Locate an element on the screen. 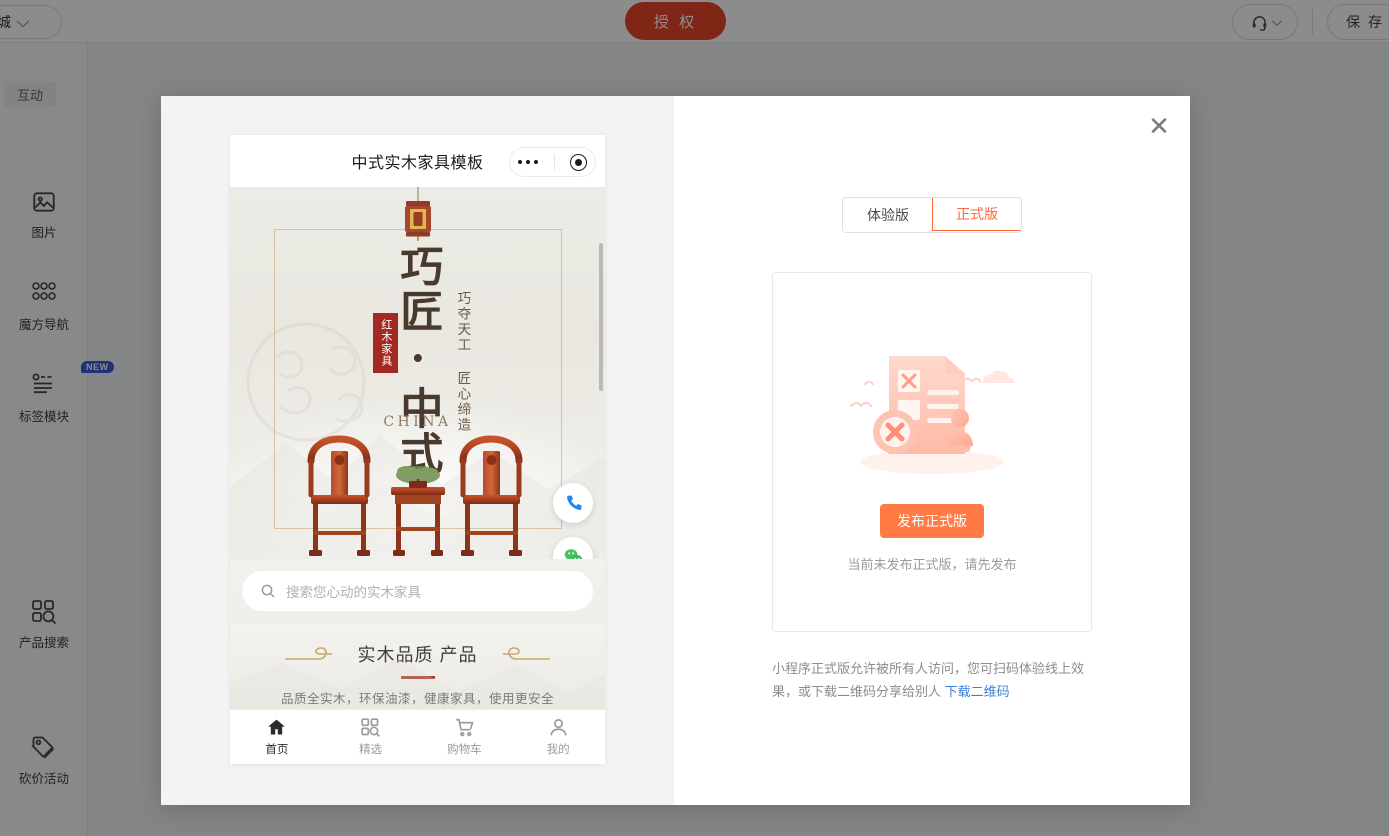 The width and height of the screenshot is (1389, 836). tab-cart: 购物车 is located at coordinates (465, 737).